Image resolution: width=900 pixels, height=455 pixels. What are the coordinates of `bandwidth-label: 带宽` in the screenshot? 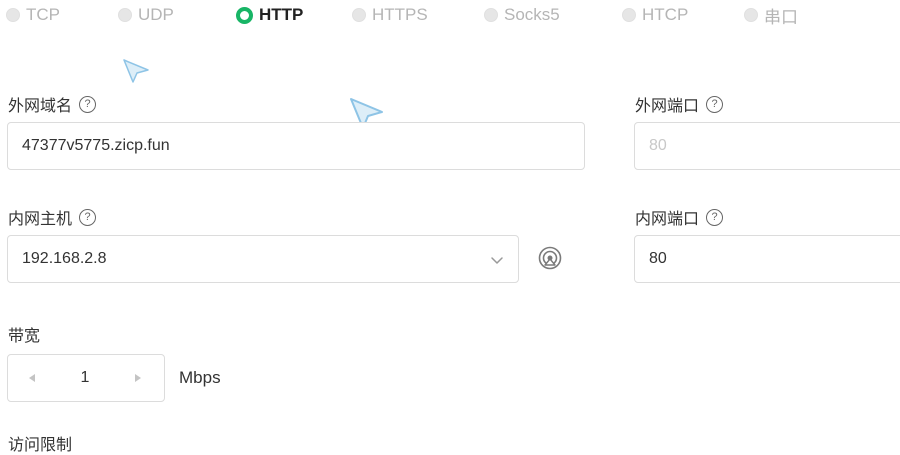 It's located at (24, 334).